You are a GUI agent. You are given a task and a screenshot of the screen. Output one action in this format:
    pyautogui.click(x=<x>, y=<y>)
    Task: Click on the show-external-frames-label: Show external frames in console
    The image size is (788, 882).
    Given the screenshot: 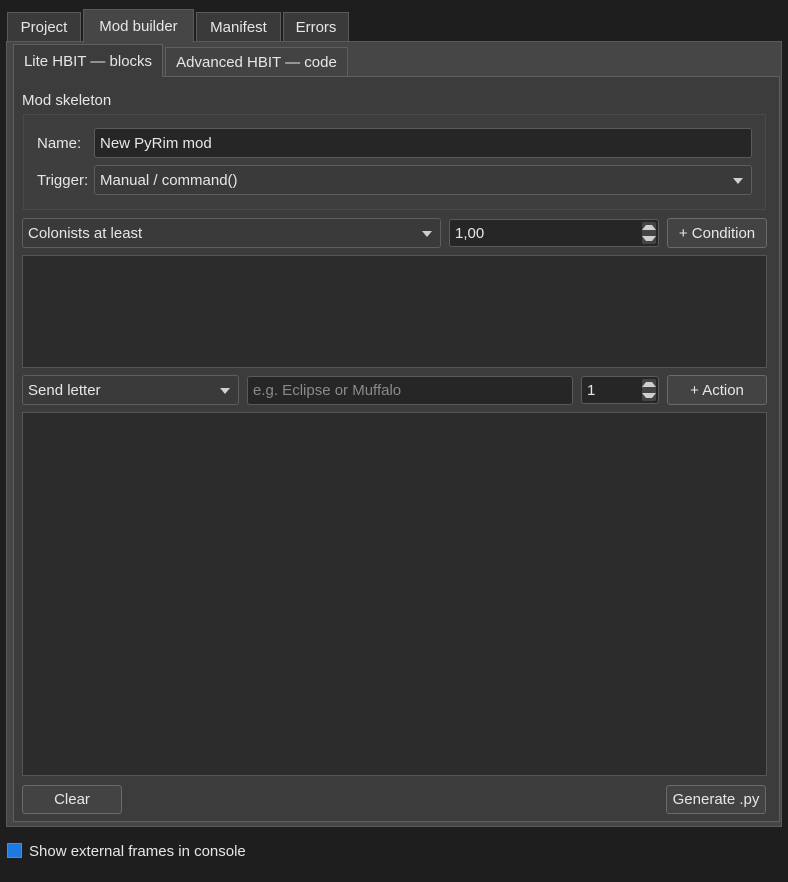 What is the action you would take?
    pyautogui.click(x=137, y=851)
    